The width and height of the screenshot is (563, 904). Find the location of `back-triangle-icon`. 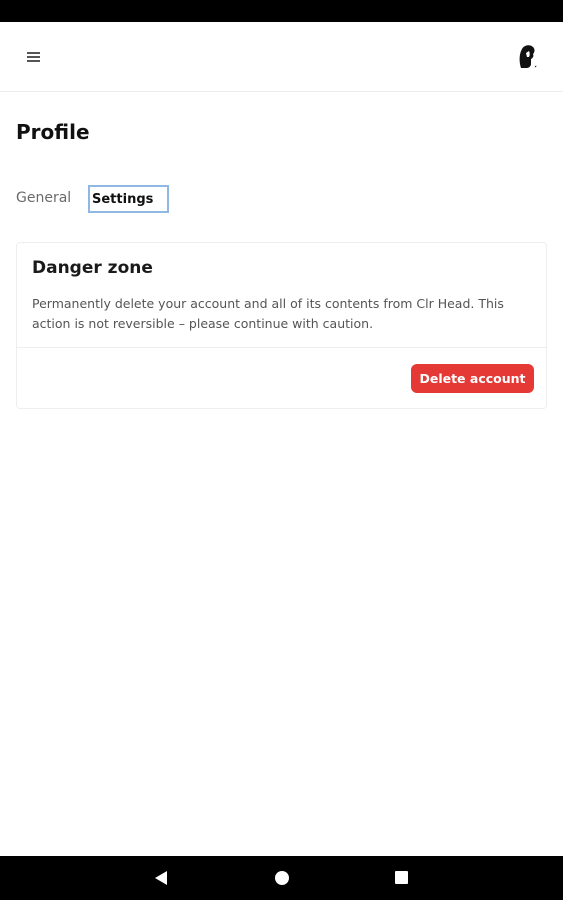

back-triangle-icon is located at coordinates (162, 878).